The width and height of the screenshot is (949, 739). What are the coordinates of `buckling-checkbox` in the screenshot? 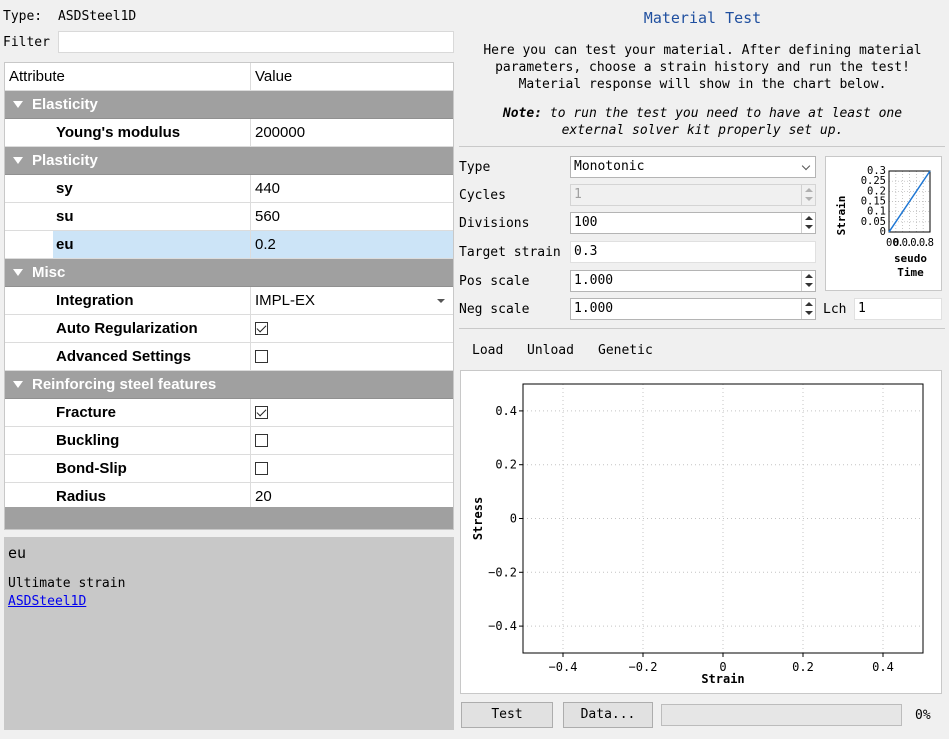 It's located at (261, 440).